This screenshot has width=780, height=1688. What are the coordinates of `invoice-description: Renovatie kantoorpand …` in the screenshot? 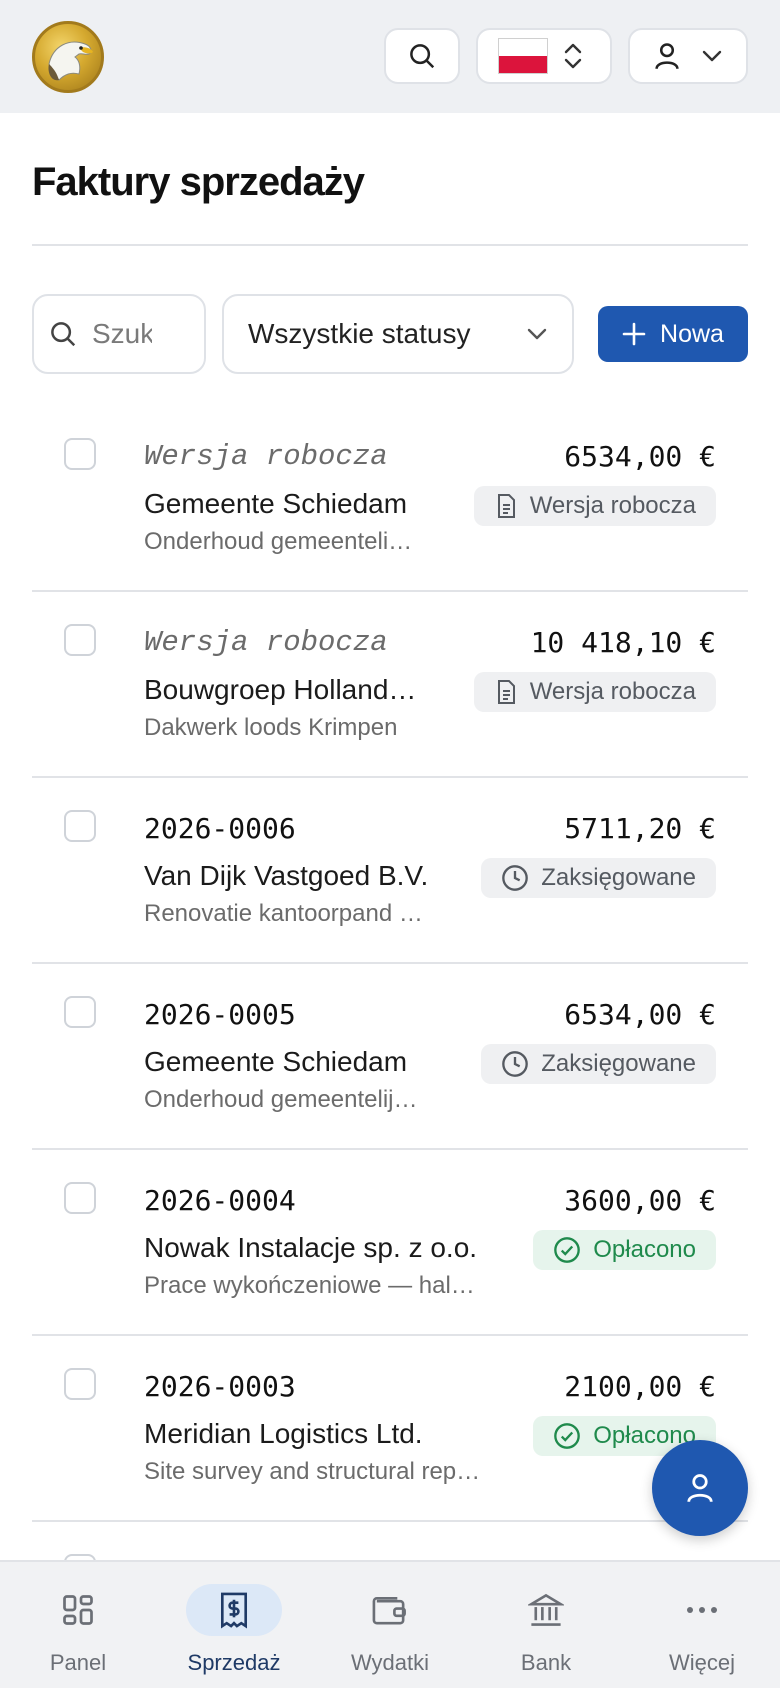 It's located at (283, 913).